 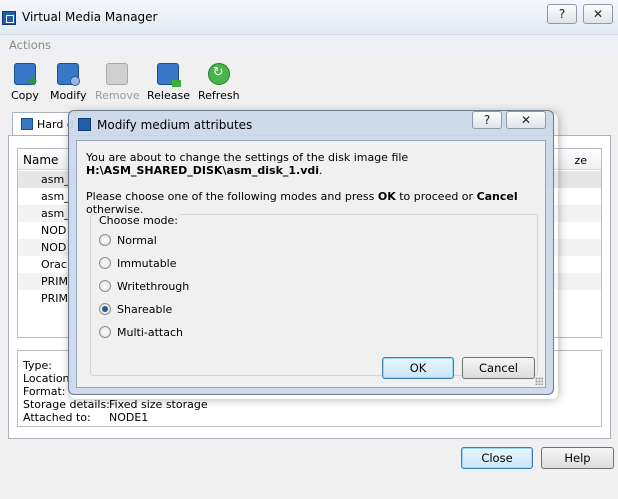 I want to click on storage-details-value: Fixed size storage, so click(x=158, y=404).